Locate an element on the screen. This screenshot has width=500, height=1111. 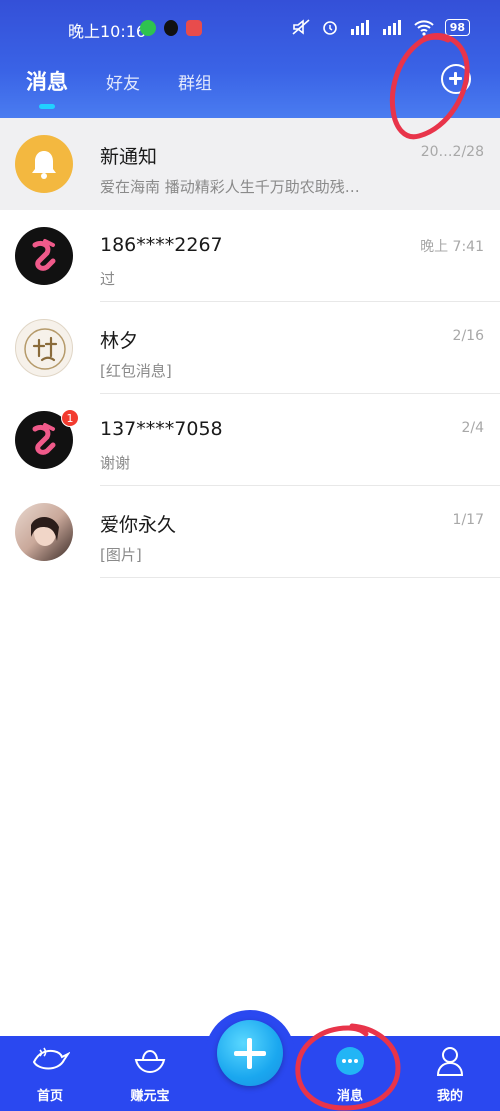
nav-label: 赚元宝 is located at coordinates (150, 1096).